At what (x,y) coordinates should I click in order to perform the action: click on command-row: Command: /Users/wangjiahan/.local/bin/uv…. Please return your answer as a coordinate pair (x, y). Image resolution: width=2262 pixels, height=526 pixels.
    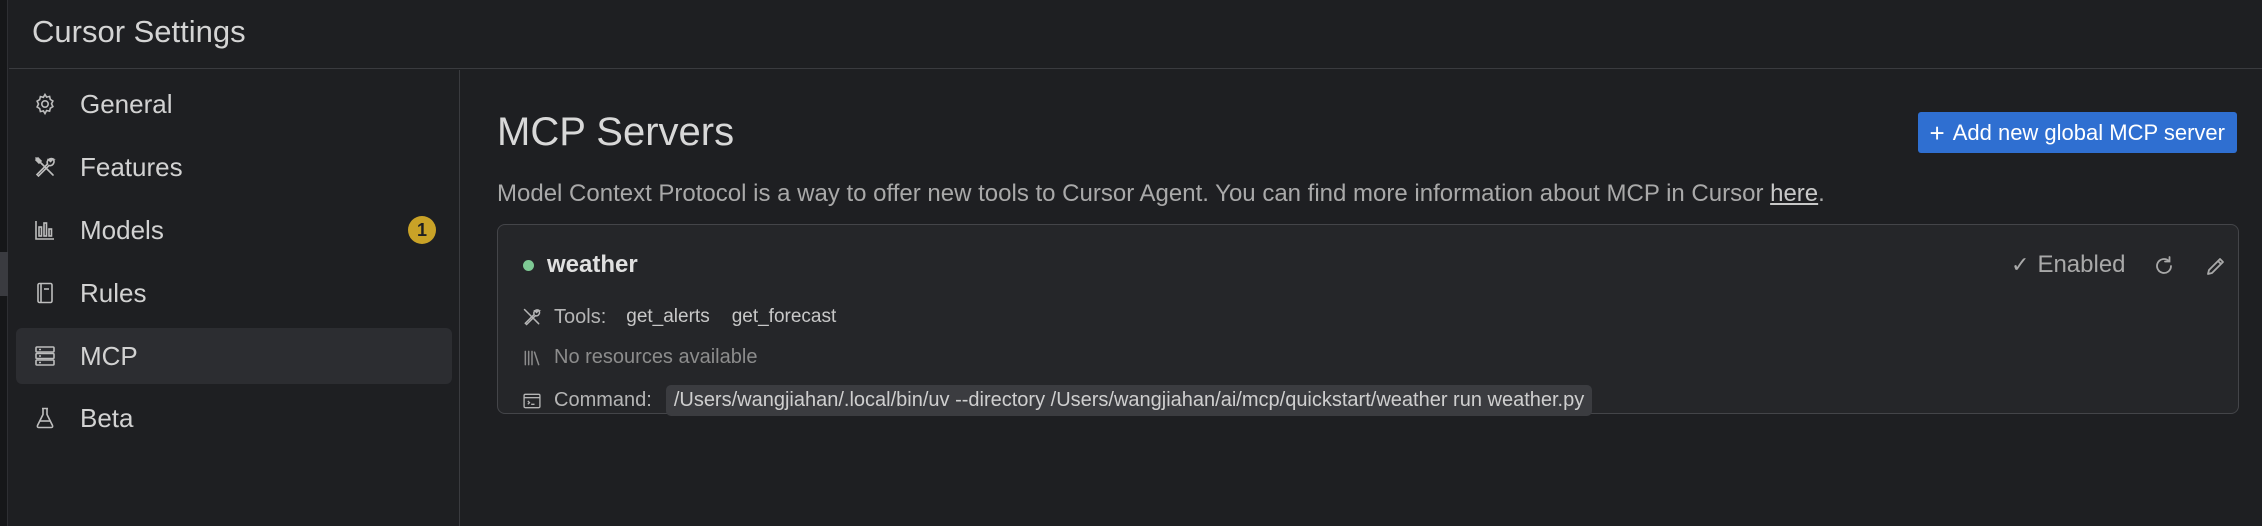
    Looking at the image, I should click on (1057, 400).